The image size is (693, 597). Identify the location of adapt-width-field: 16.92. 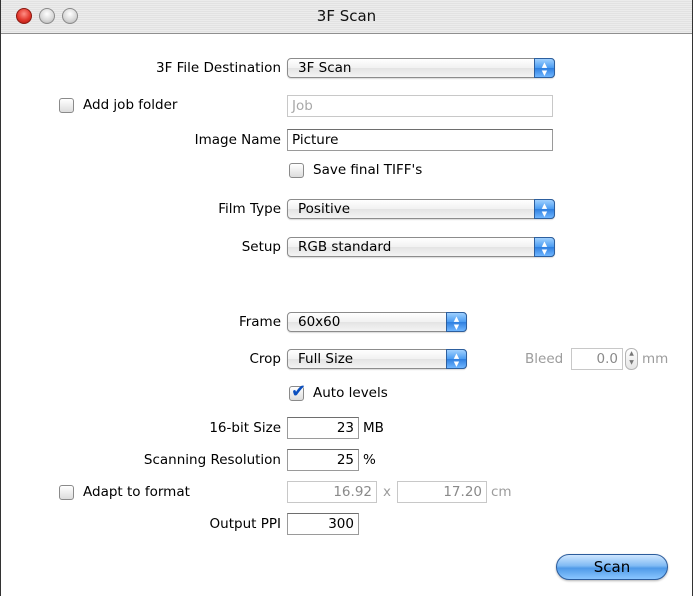
(332, 492).